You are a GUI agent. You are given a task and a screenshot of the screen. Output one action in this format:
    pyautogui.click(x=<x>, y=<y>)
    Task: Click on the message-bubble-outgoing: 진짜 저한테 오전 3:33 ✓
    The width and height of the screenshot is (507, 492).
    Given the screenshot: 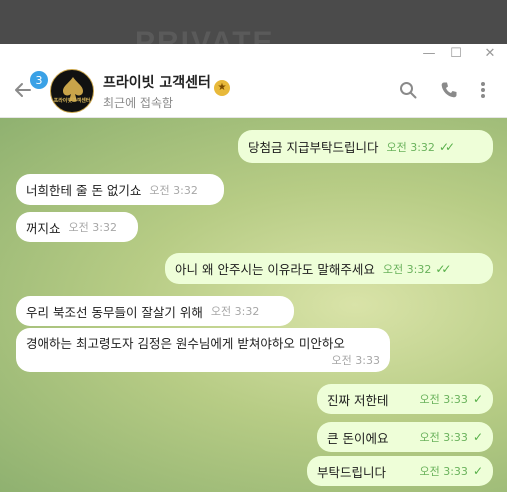 What is the action you would take?
    pyautogui.click(x=405, y=399)
    